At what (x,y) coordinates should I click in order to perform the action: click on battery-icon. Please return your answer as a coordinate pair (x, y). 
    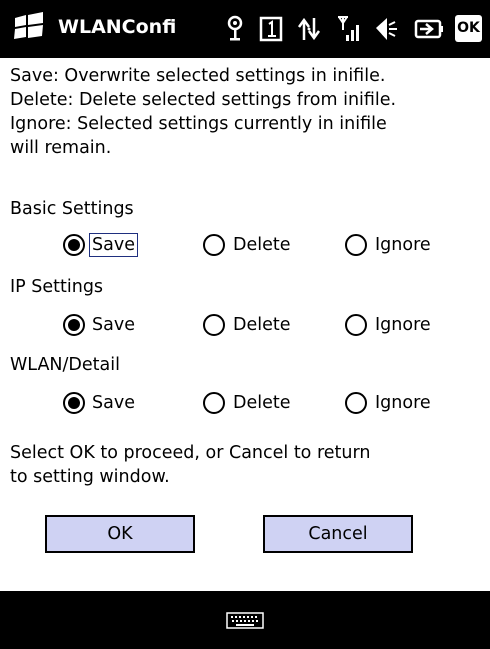
    Looking at the image, I should click on (429, 29).